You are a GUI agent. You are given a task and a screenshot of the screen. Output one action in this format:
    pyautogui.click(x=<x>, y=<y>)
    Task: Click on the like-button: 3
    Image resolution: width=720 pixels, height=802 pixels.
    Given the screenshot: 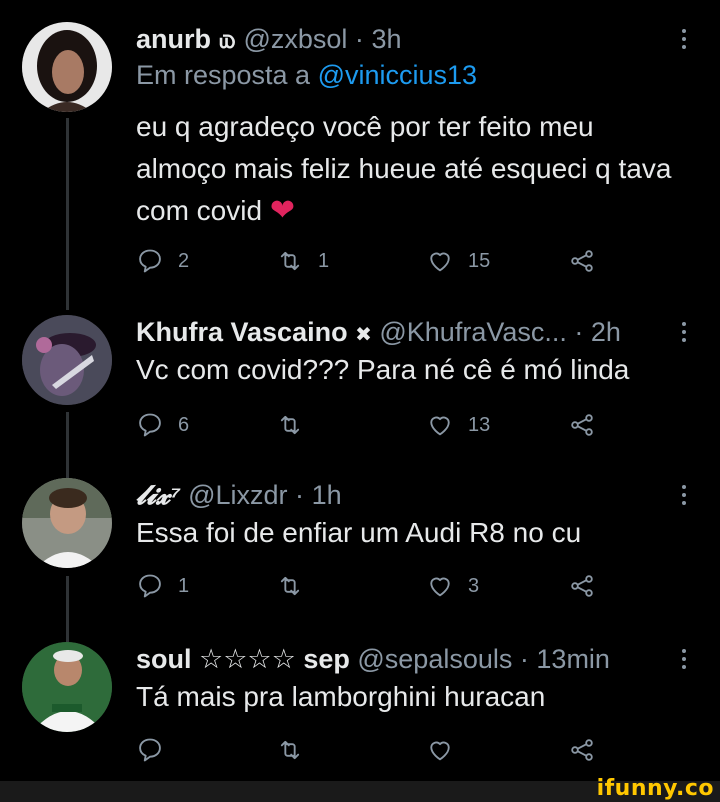 What is the action you would take?
    pyautogui.click(x=452, y=586)
    